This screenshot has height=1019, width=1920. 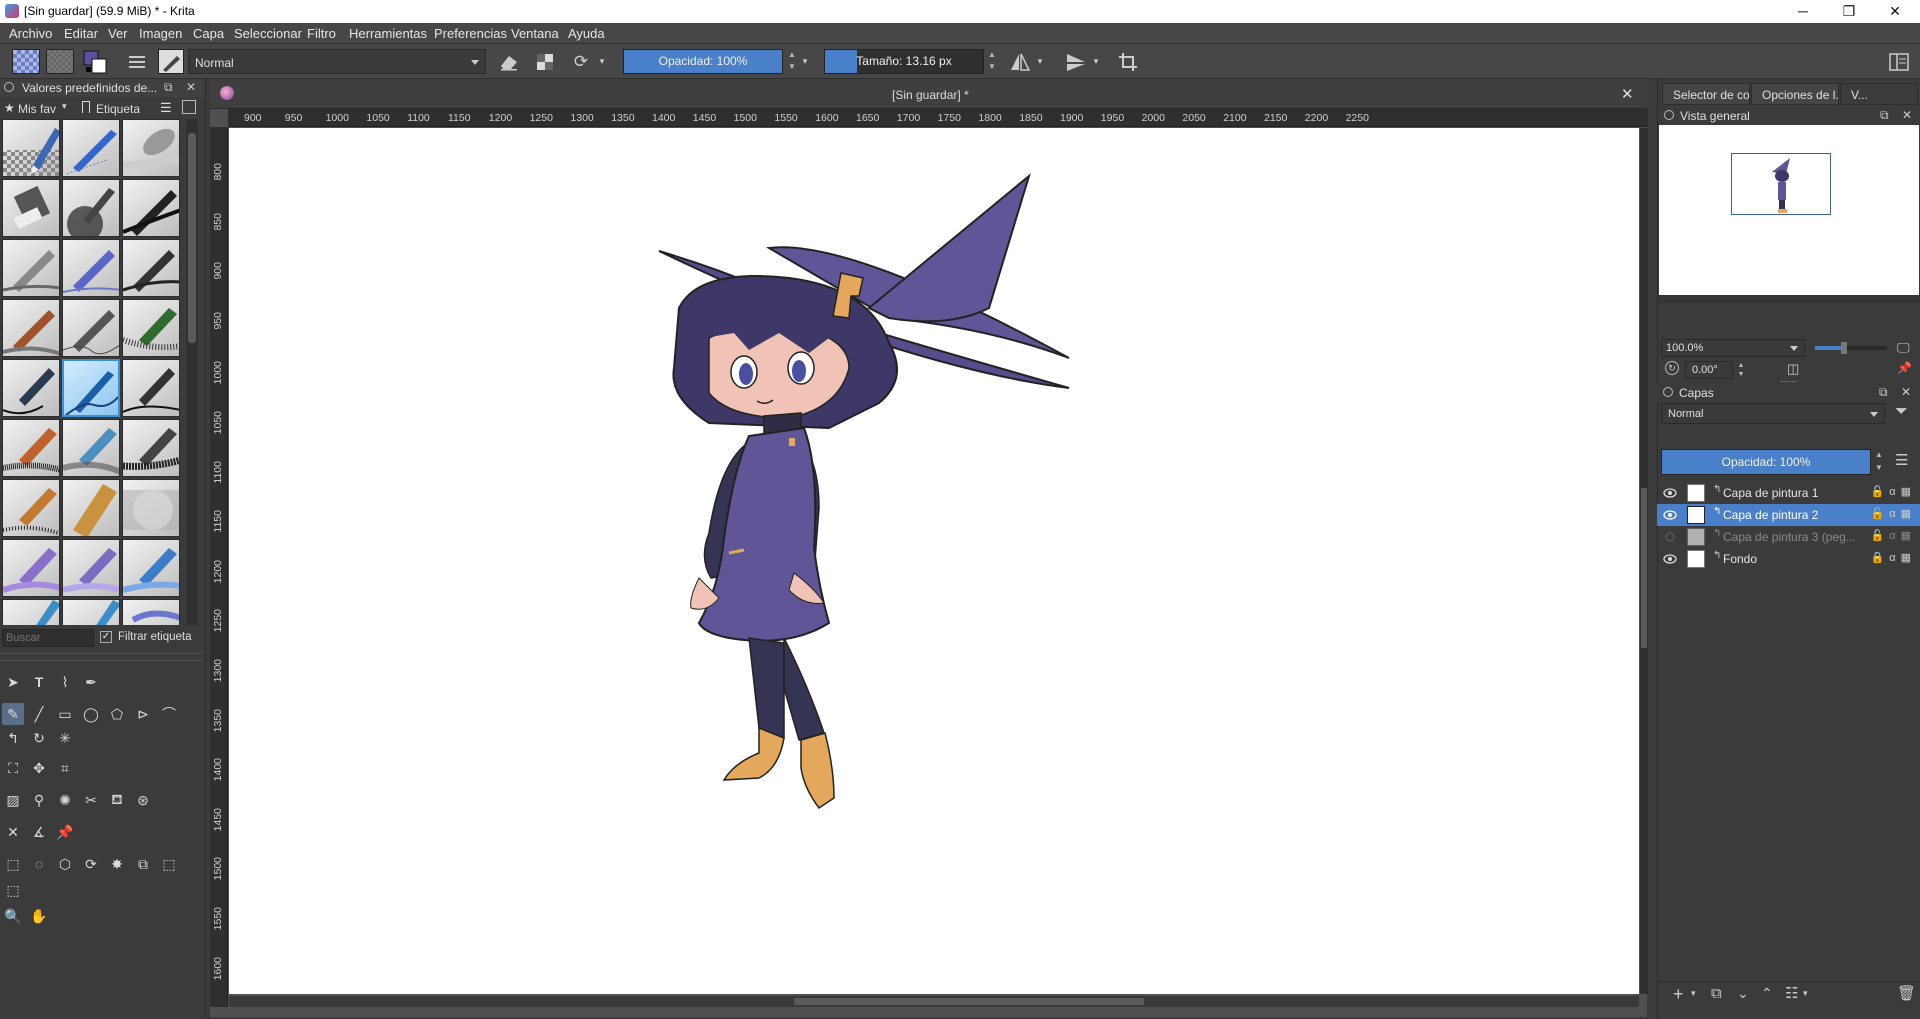 What do you see at coordinates (1901, 460) in the screenshot?
I see `layer-menu-icon: ☰` at bounding box center [1901, 460].